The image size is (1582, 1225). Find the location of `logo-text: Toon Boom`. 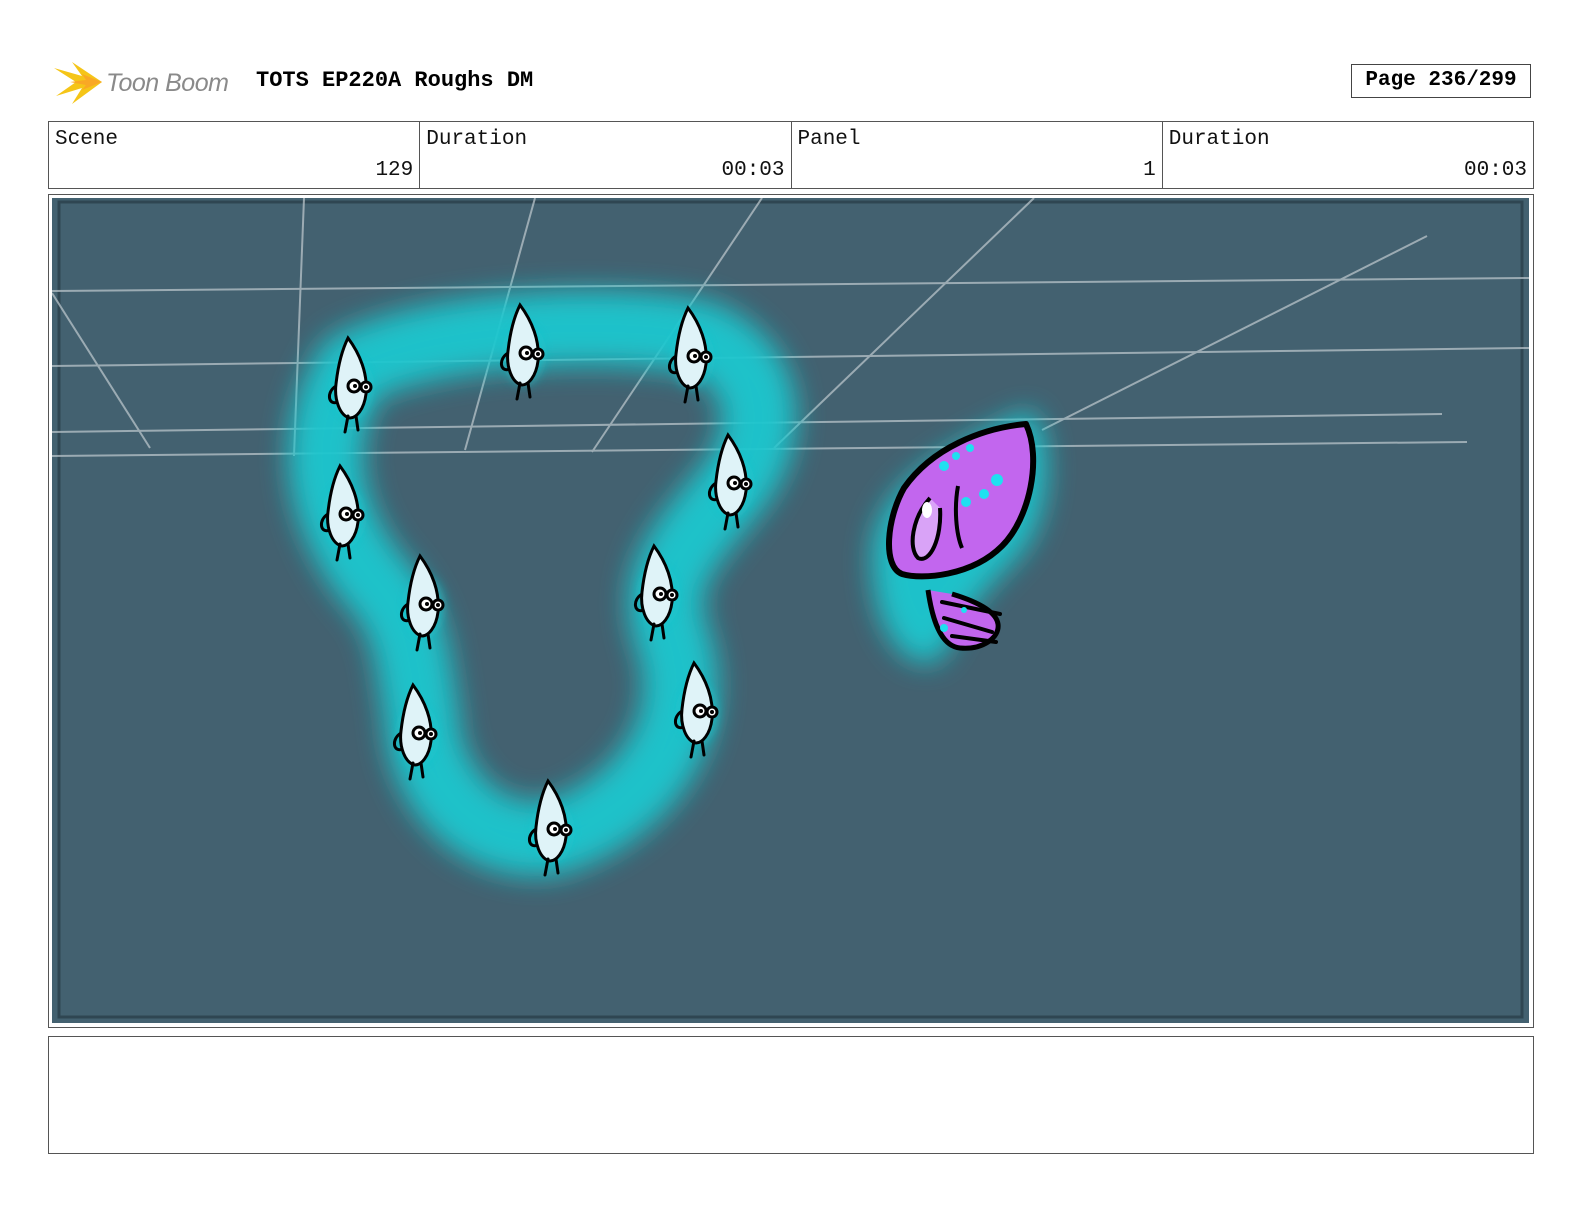

logo-text: Toon Boom is located at coordinates (167, 82).